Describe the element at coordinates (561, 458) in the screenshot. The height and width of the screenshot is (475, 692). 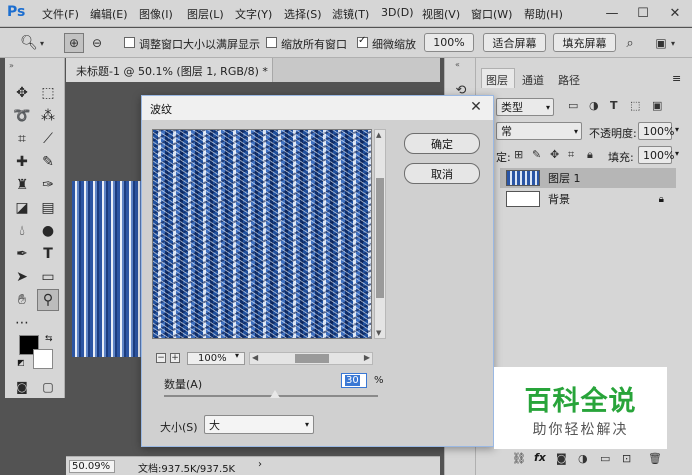
I see `mask-icon: ◙` at that location.